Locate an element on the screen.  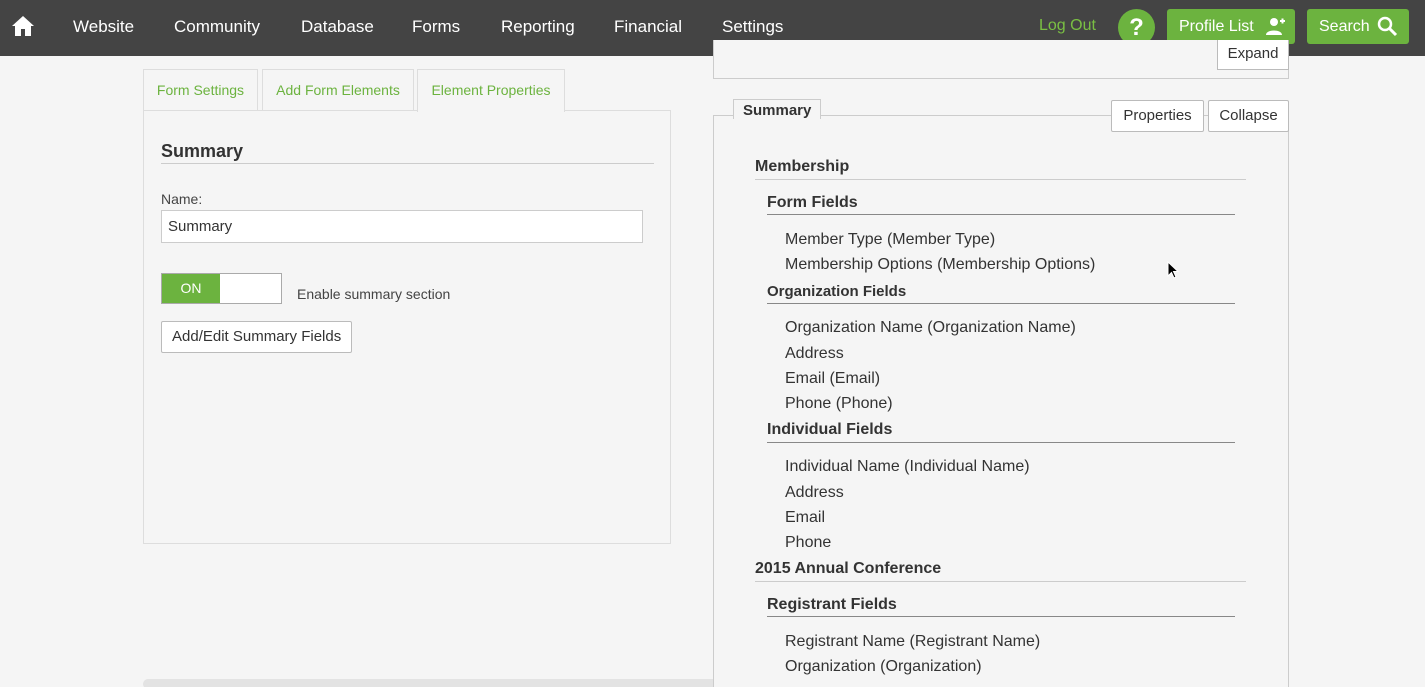
nav-community: Community is located at coordinates (217, 27).